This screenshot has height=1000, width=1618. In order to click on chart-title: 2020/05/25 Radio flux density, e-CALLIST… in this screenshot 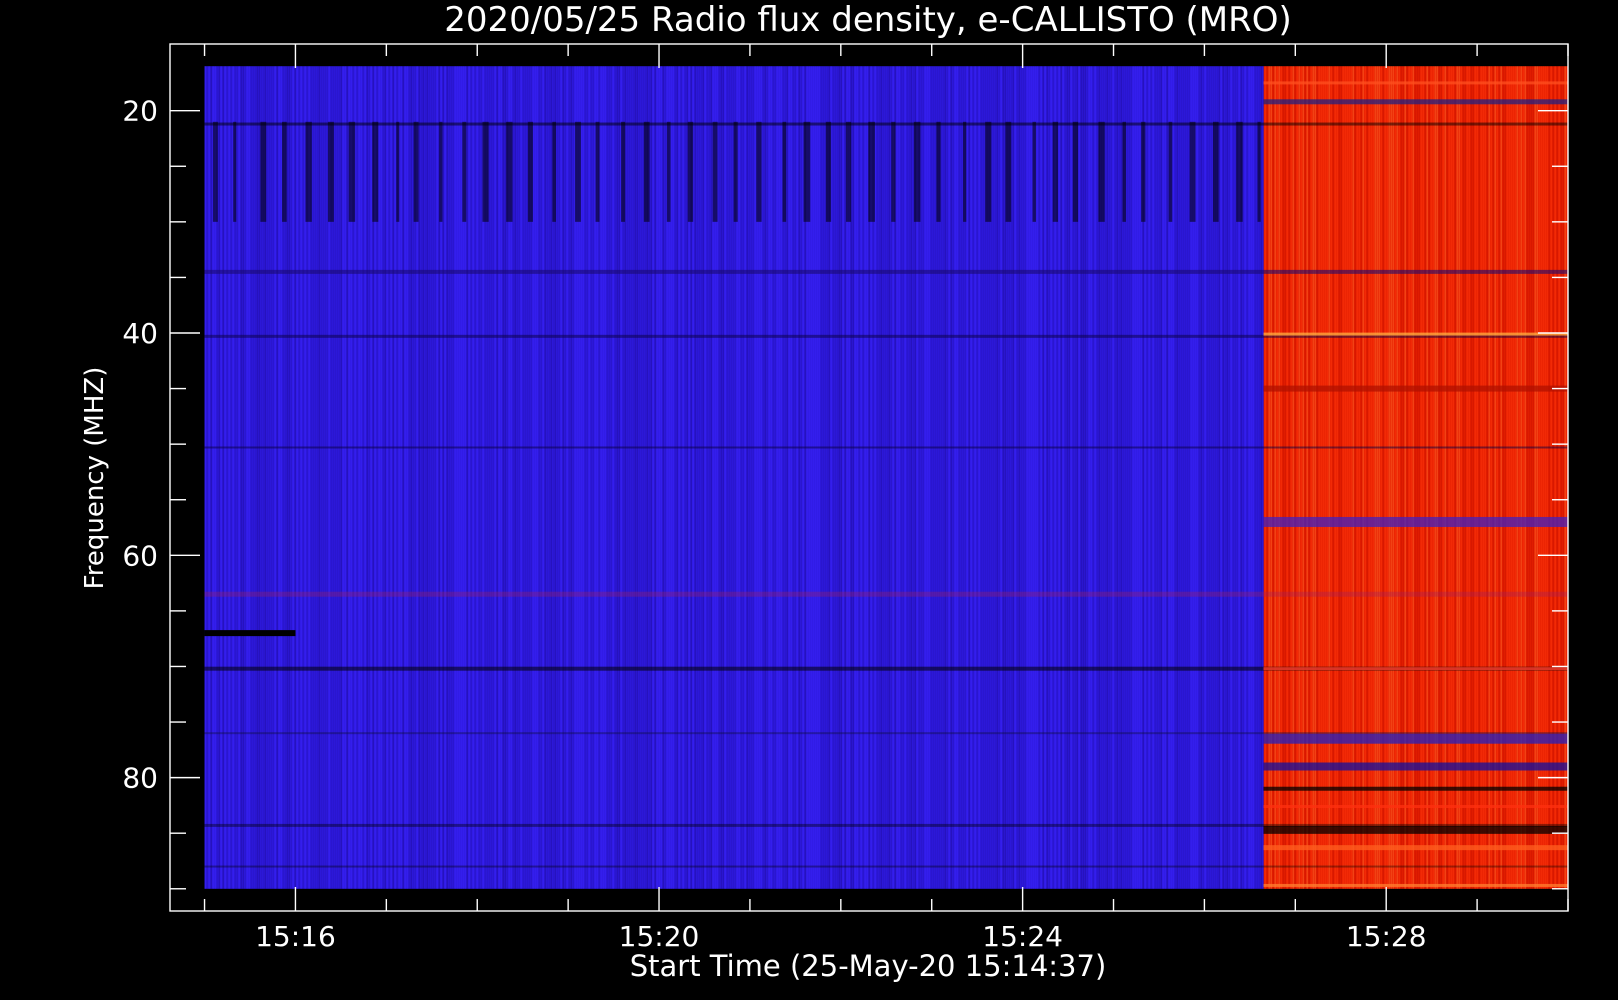, I will do `click(868, 20)`.